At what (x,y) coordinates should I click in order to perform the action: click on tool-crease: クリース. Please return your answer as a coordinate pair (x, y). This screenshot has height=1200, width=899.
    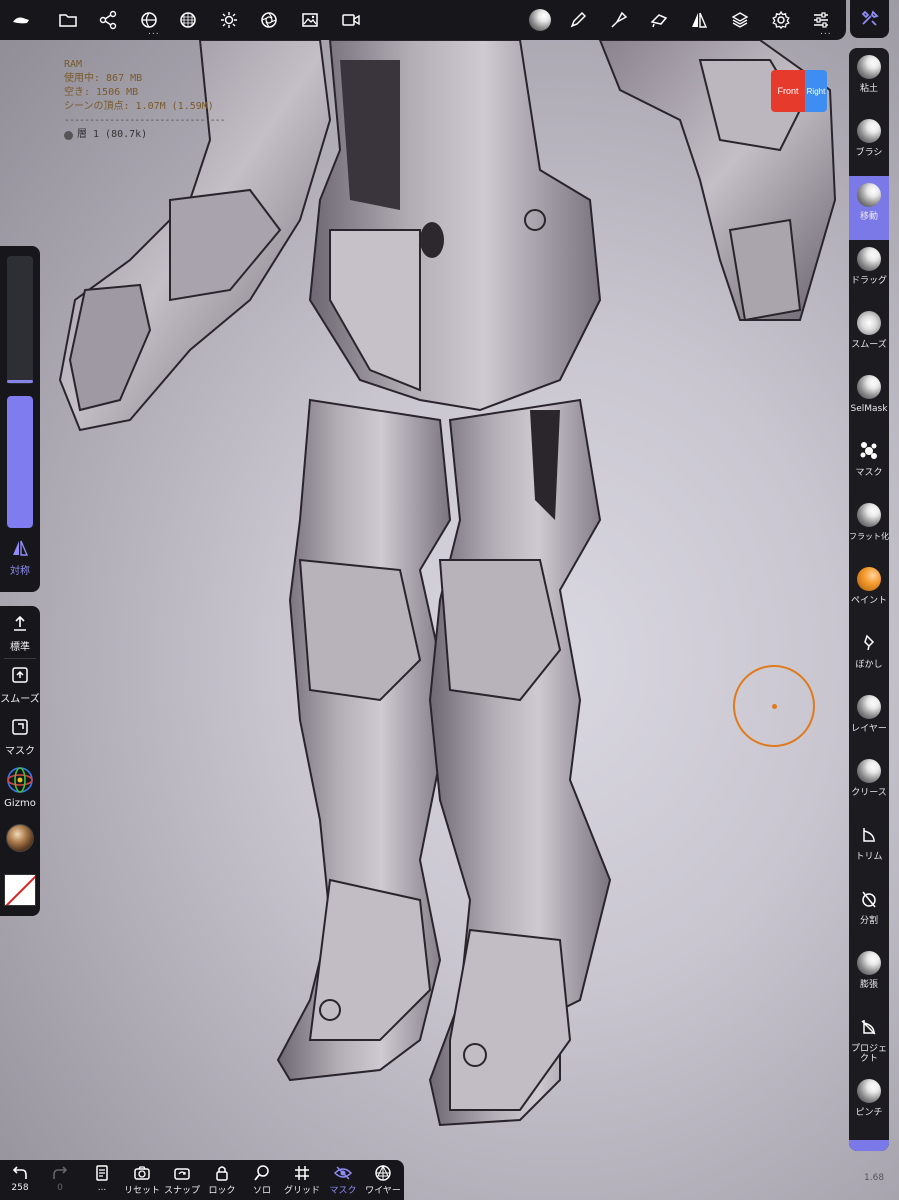
    Looking at the image, I should click on (869, 784).